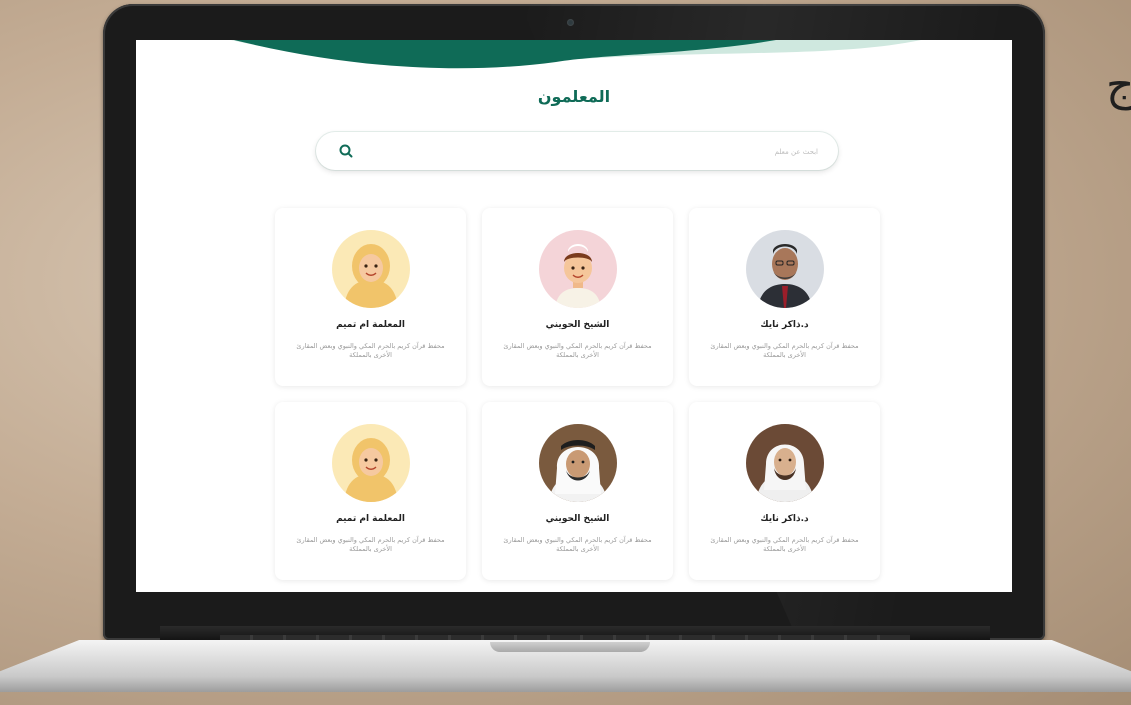 Image resolution: width=1131 pixels, height=705 pixels. I want to click on photo-man-white-headdress-icon, so click(785, 463).